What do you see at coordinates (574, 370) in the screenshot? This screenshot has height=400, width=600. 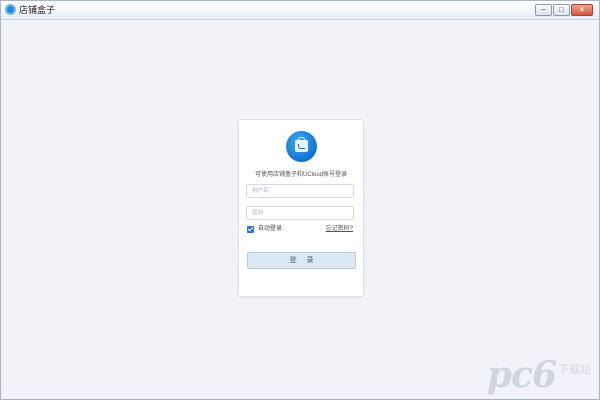 I see `watermark-text: 下载站` at bounding box center [574, 370].